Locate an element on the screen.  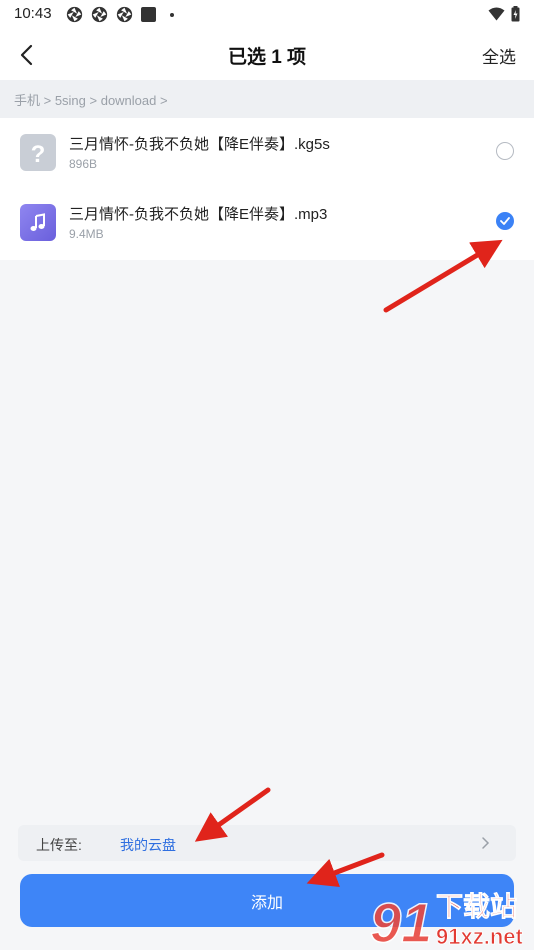
select-radio is located at coordinates (505, 151).